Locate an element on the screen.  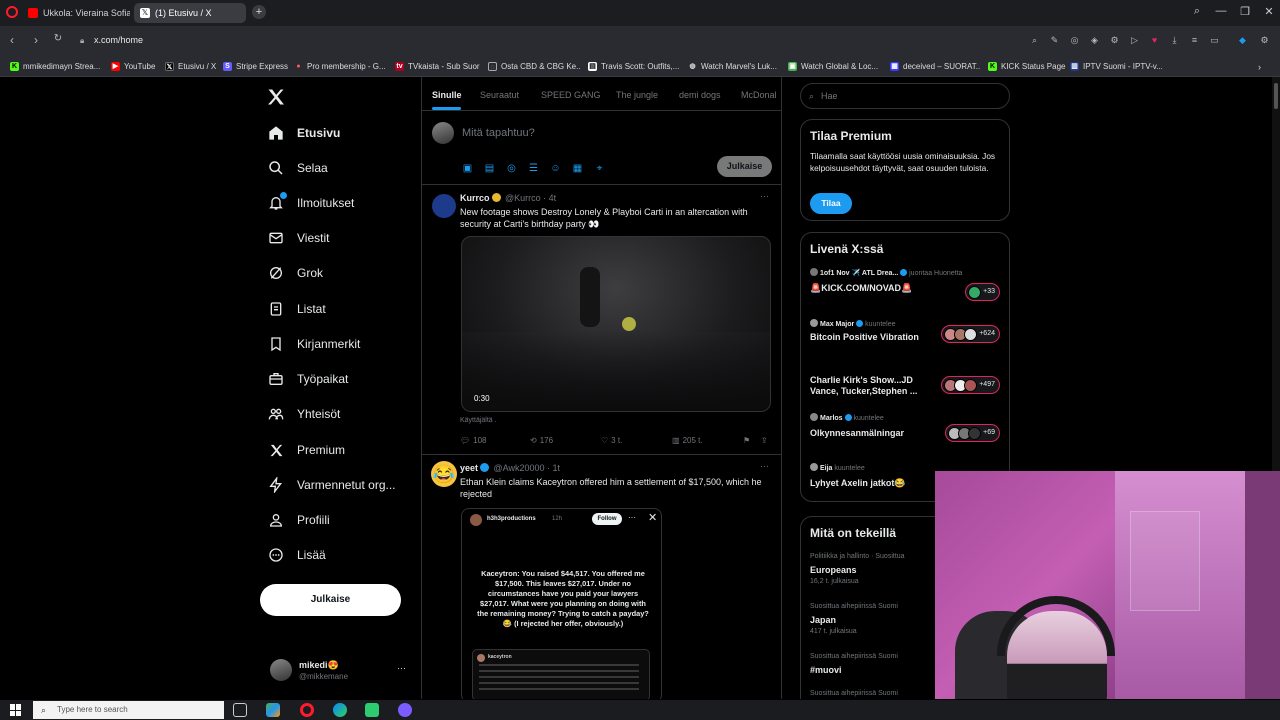
forward-icon: › is located at coordinates (36, 40).